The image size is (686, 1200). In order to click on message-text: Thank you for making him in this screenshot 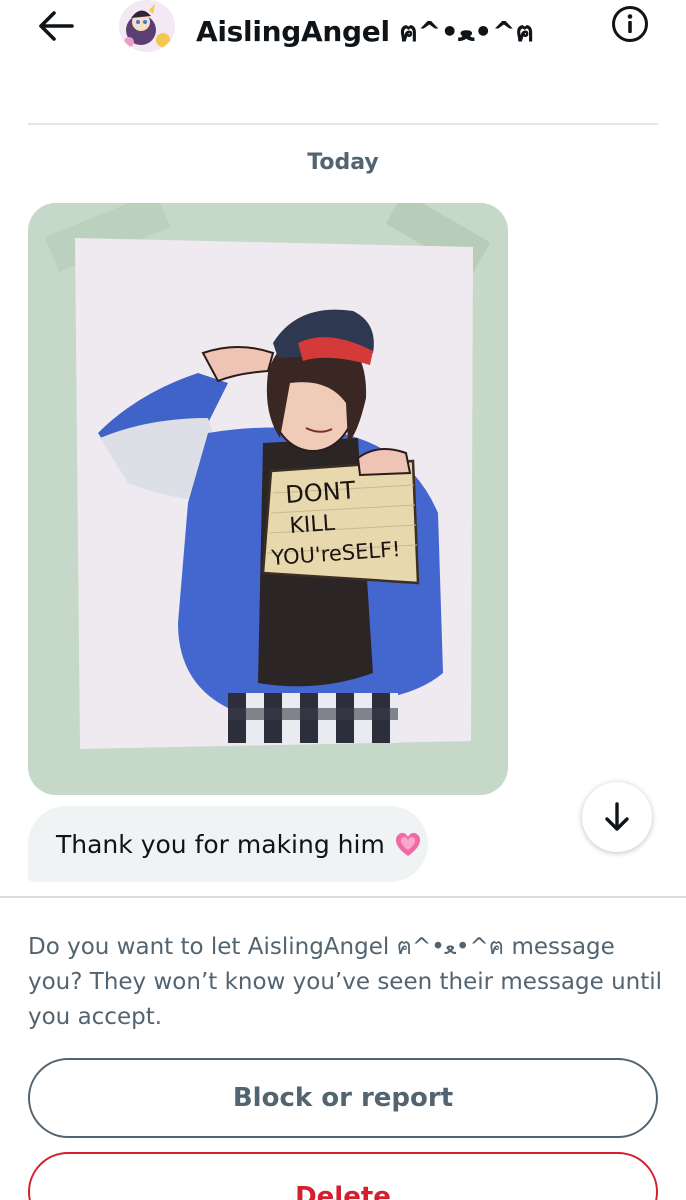, I will do `click(220, 844)`.